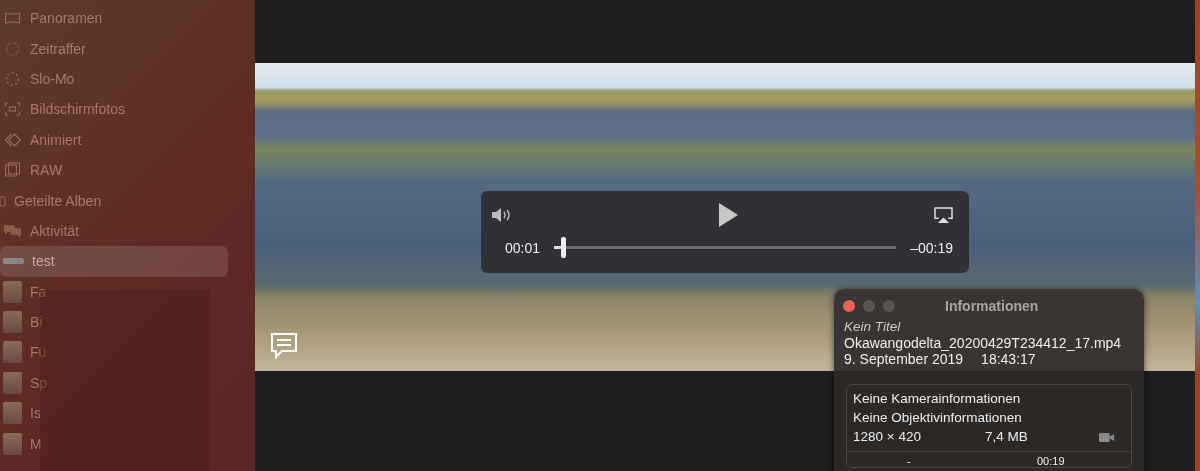  I want to click on duration-text: 00:19, so click(1051, 461).